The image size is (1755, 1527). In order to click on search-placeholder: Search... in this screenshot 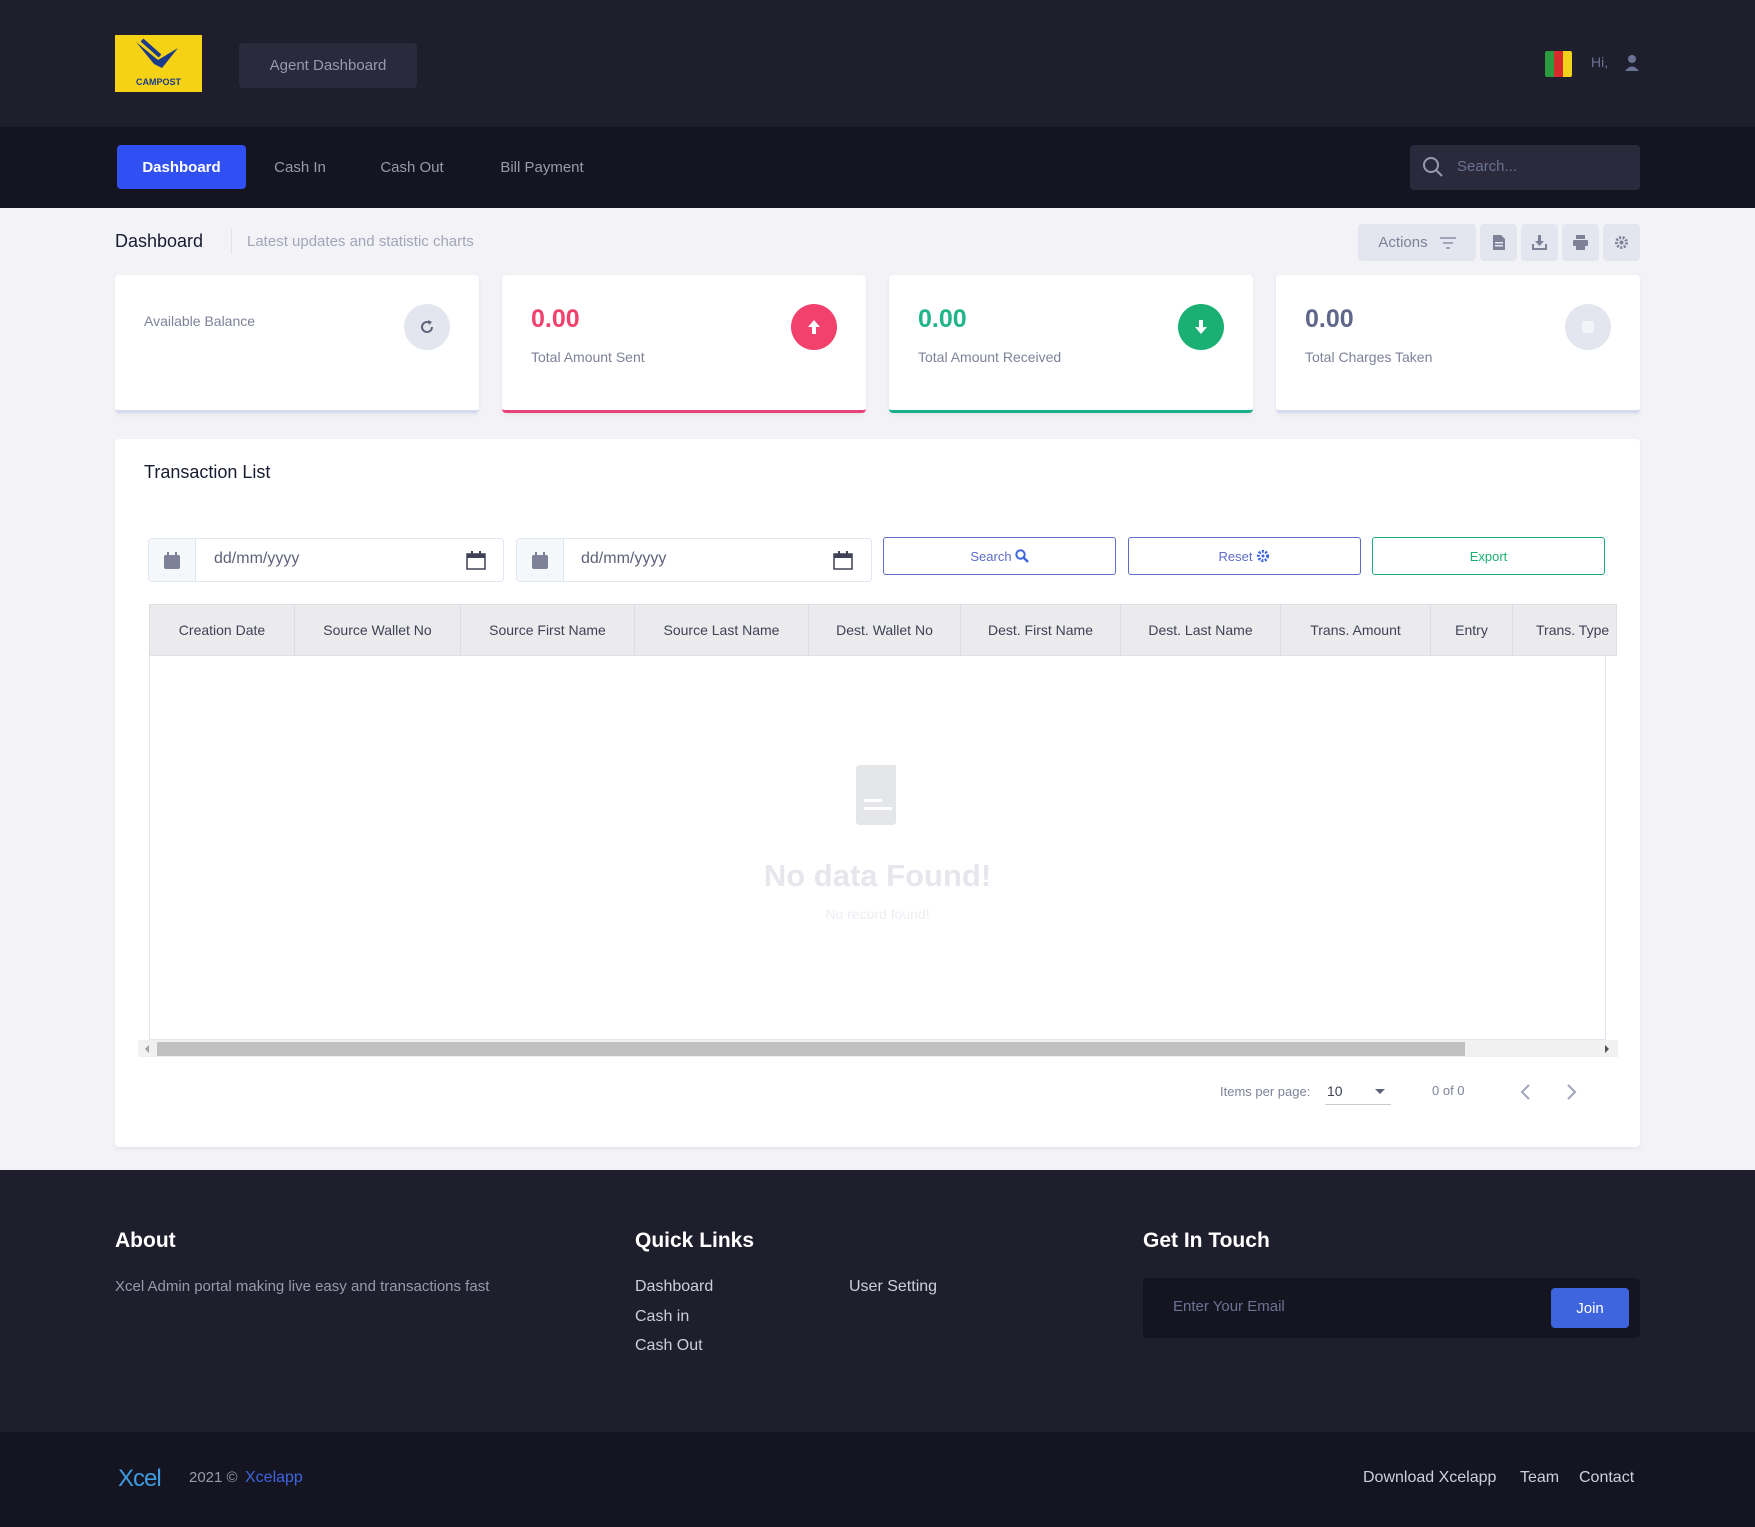, I will do `click(1487, 166)`.